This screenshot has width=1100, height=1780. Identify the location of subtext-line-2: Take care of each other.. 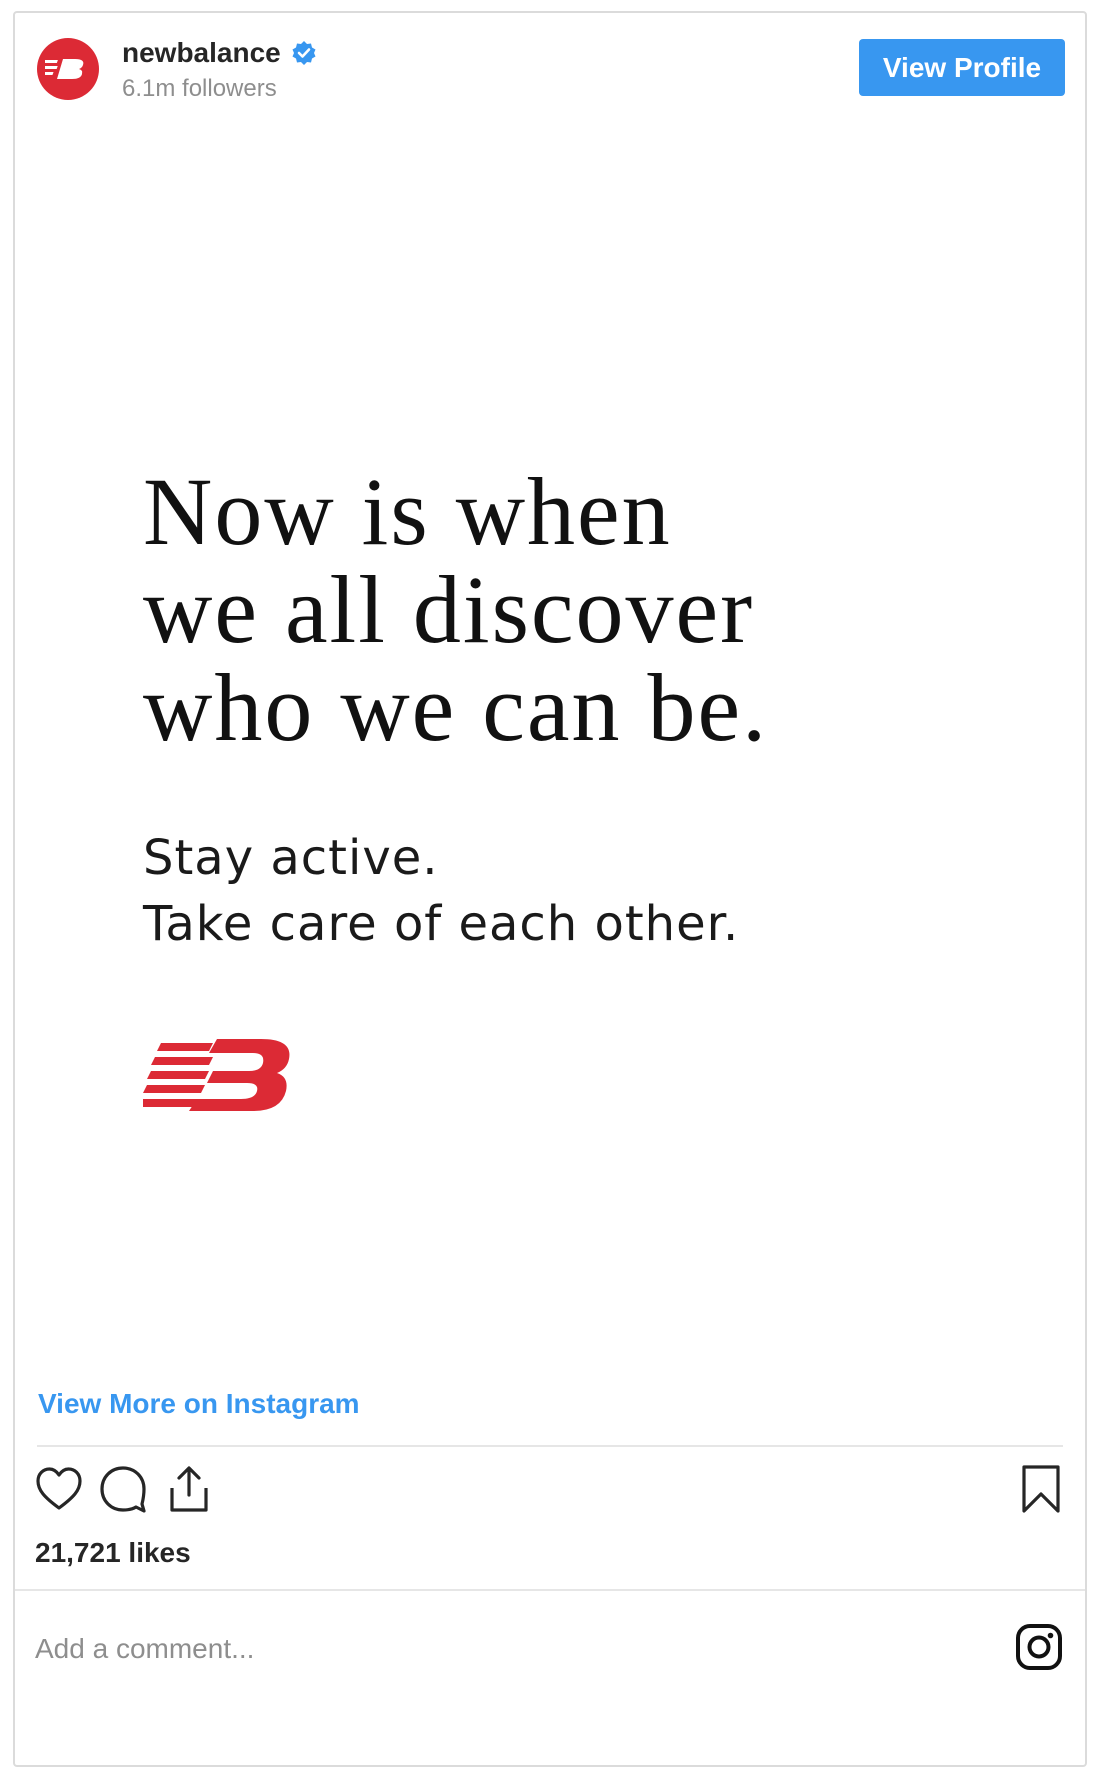
(441, 924).